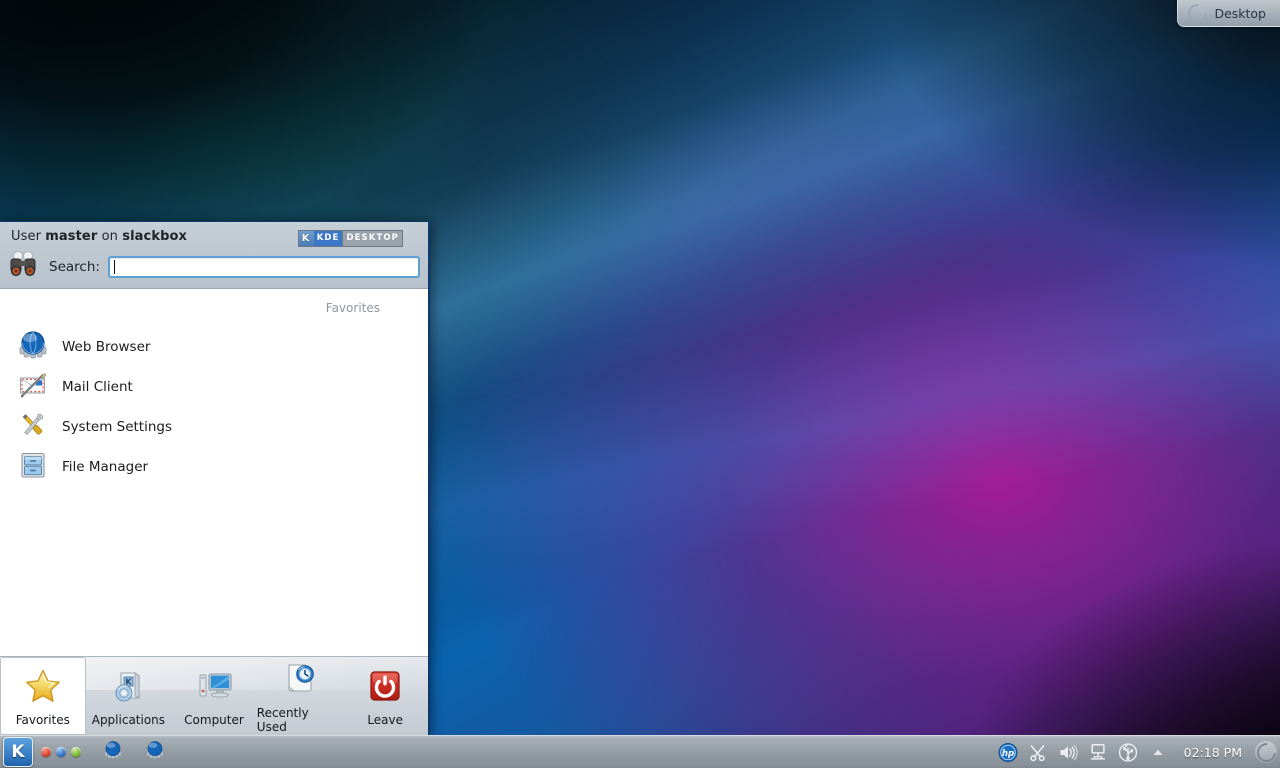 This screenshot has width=1280, height=768. What do you see at coordinates (372, 238) in the screenshot?
I see `badge-desktop-label: DESKTOP` at bounding box center [372, 238].